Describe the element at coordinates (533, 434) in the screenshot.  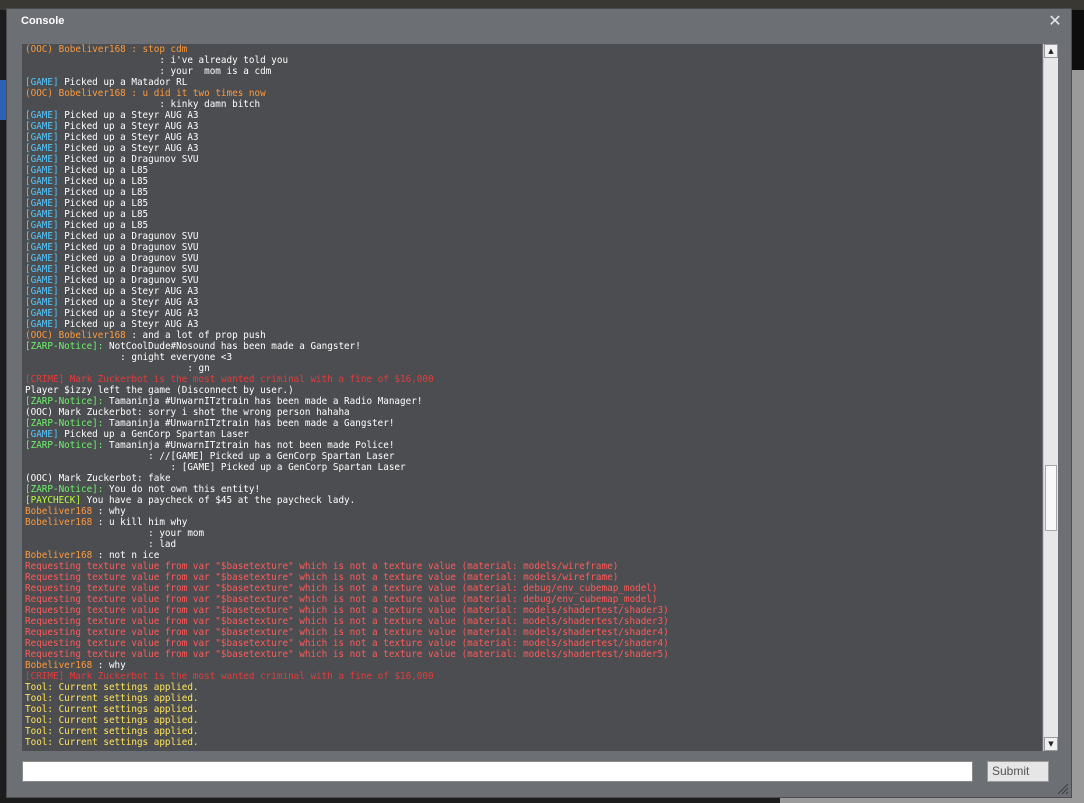
I see `console-line: [GAME] Picked up a GenCorp Spartan Laser` at that location.